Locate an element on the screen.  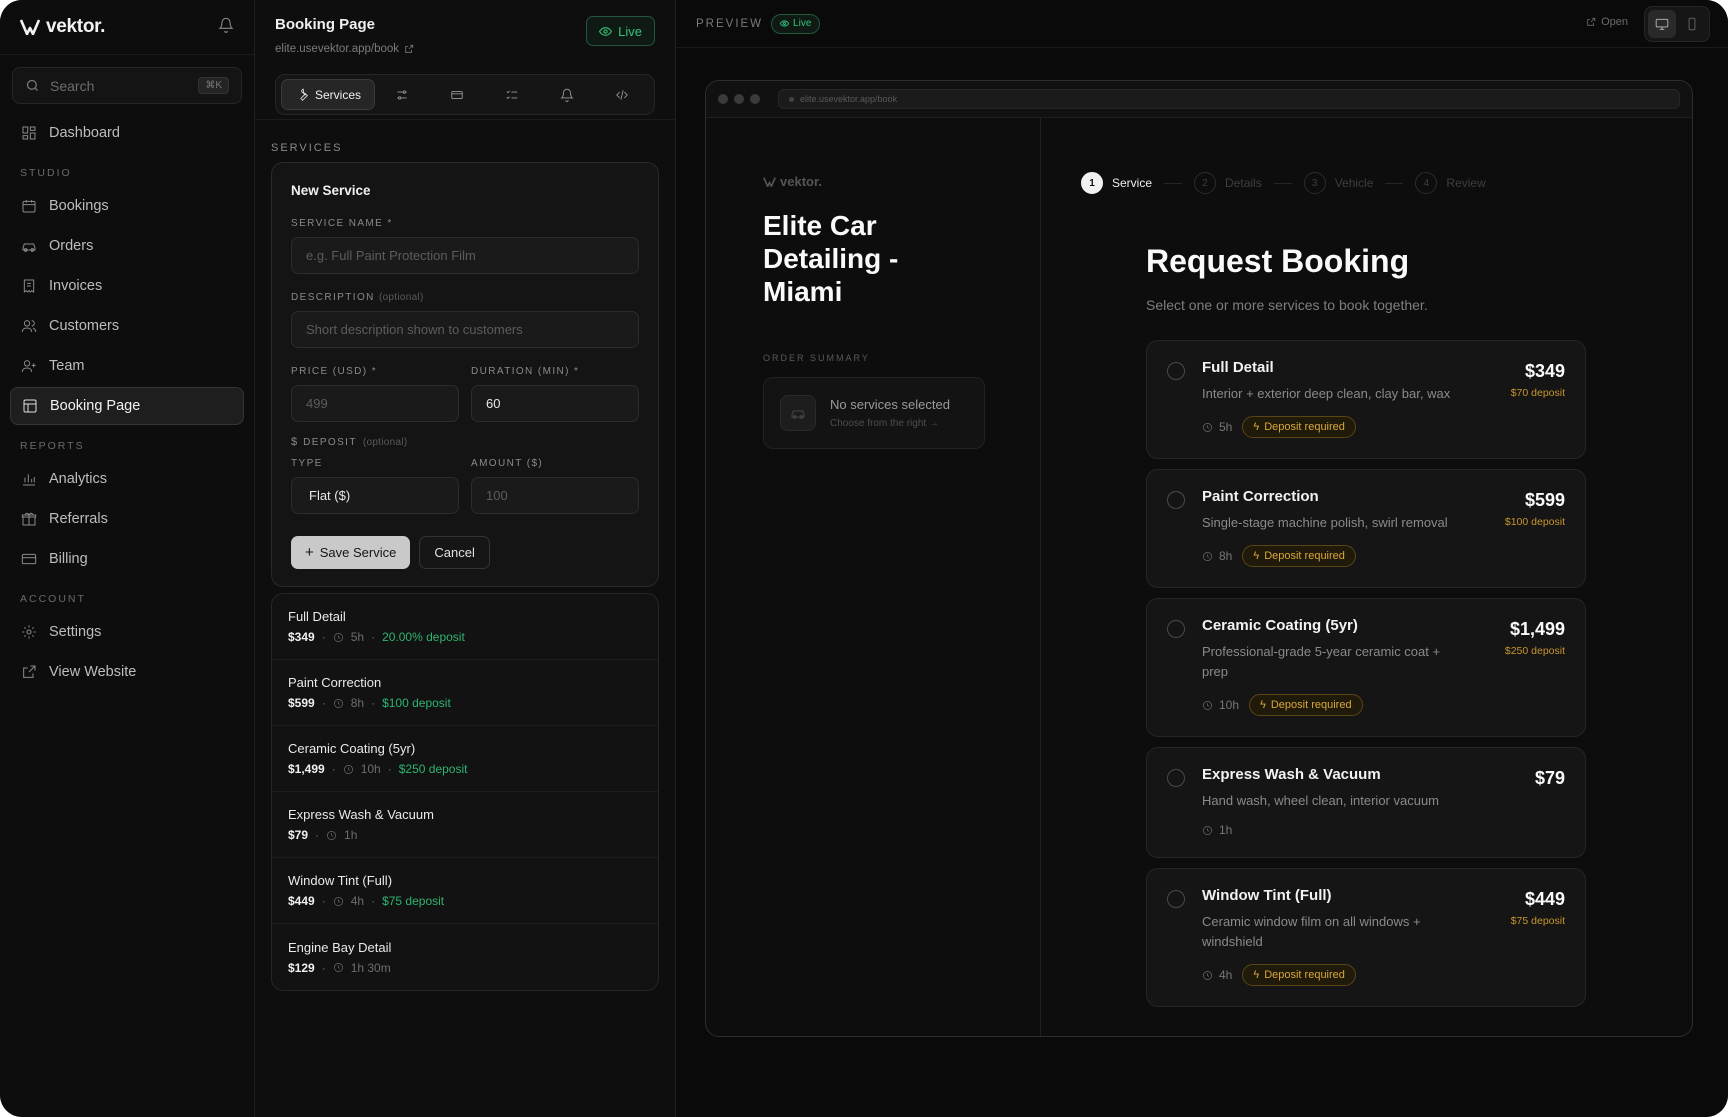
bolt-icon: ϟ is located at coordinates (1256, 975).